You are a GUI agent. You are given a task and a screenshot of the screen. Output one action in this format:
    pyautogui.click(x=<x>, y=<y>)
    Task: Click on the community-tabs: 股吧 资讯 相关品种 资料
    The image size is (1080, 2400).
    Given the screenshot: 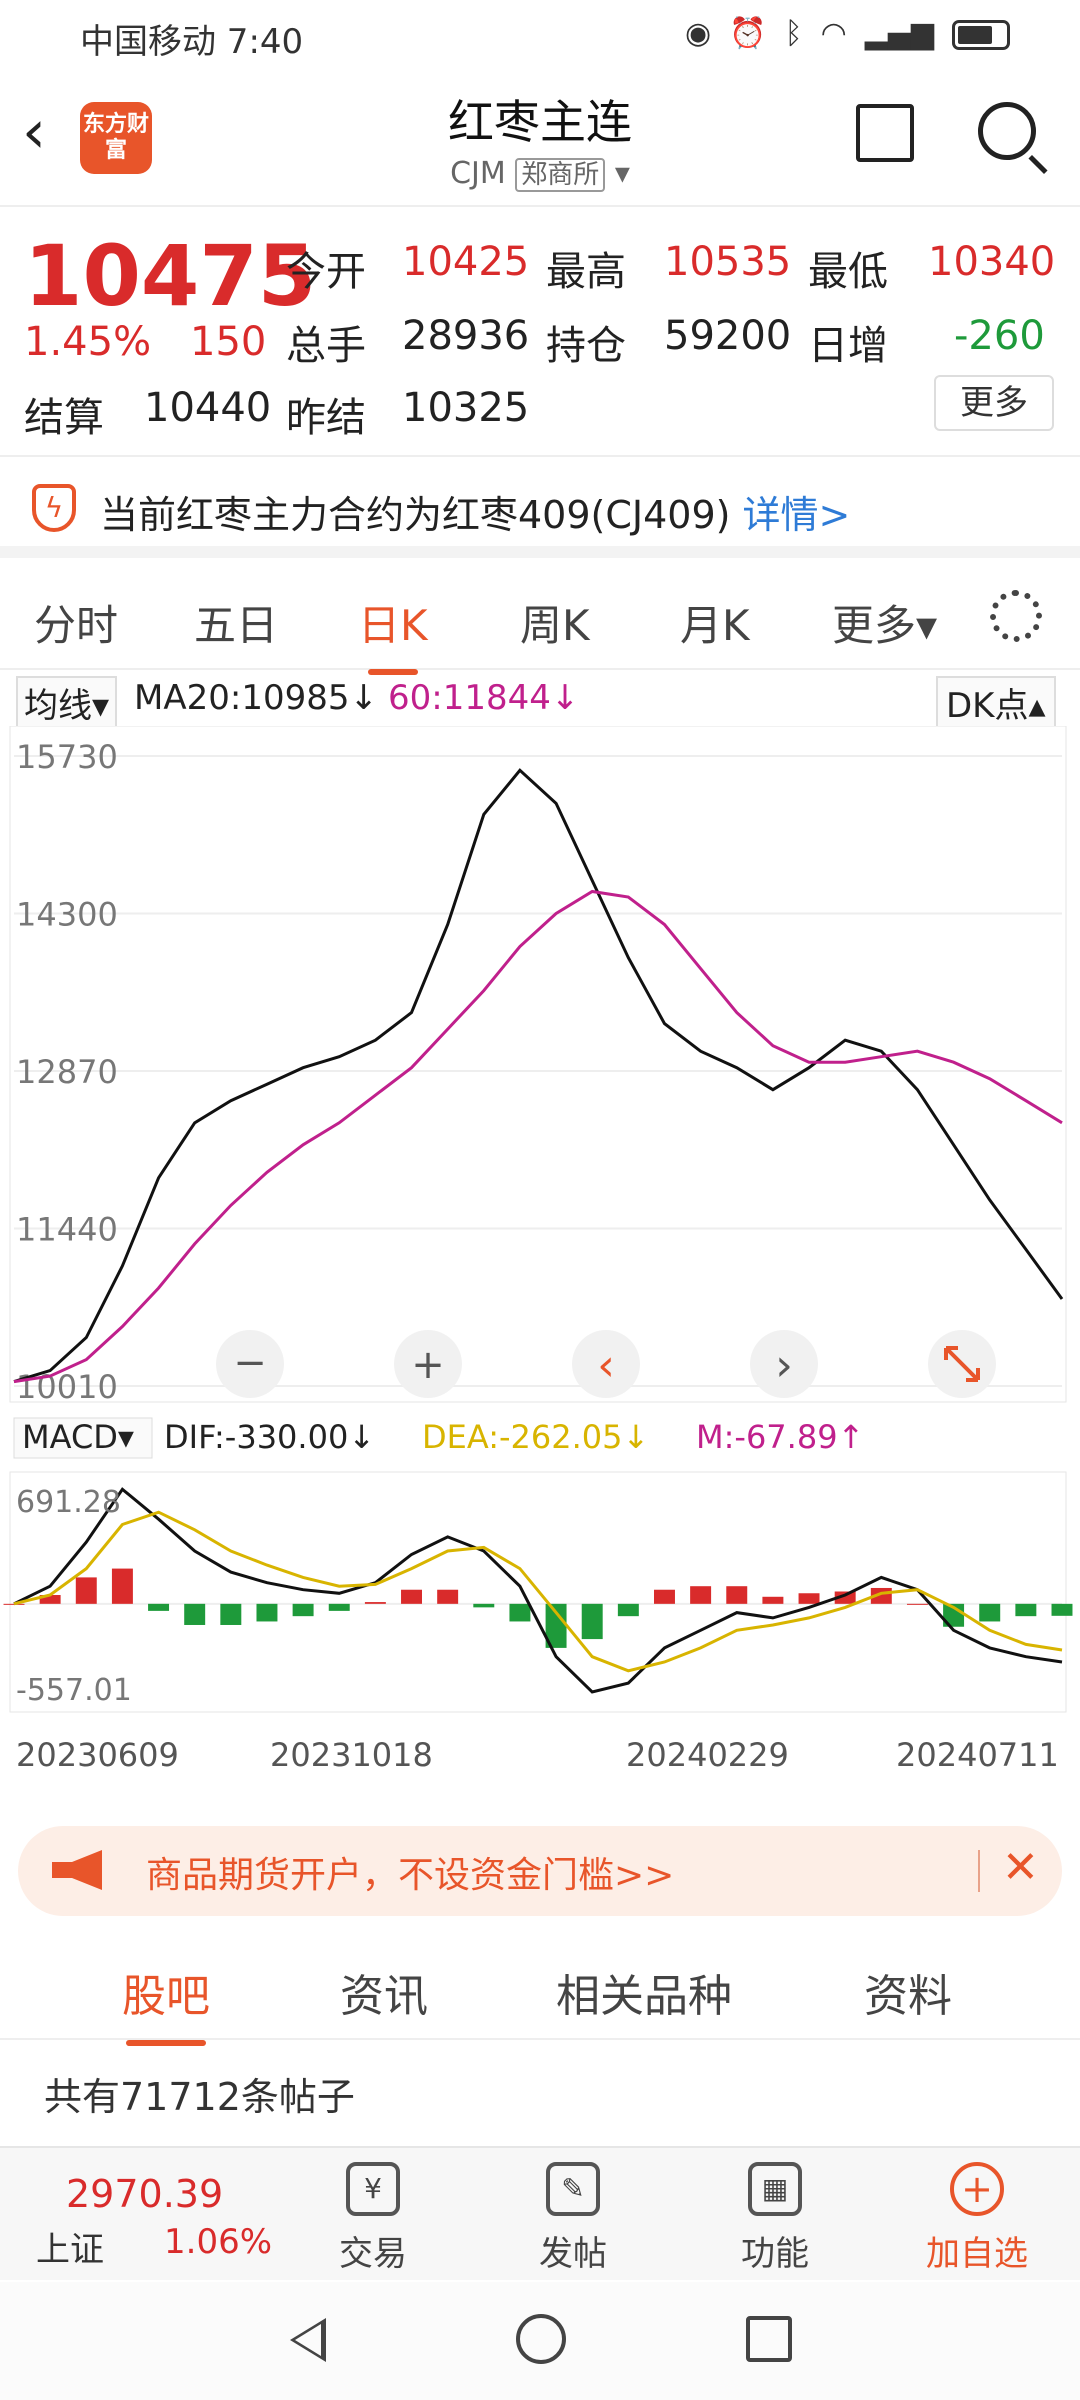 What is the action you would take?
    pyautogui.click(x=540, y=1988)
    